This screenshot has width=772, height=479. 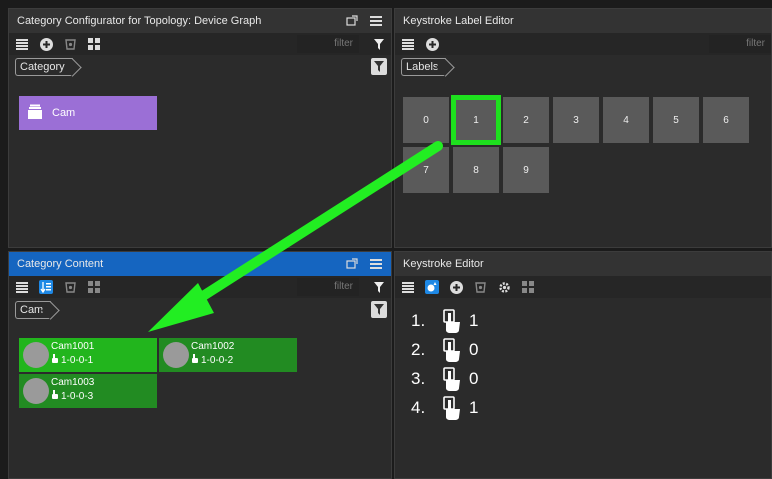 I want to click on device-name: Cam1002, so click(x=213, y=346).